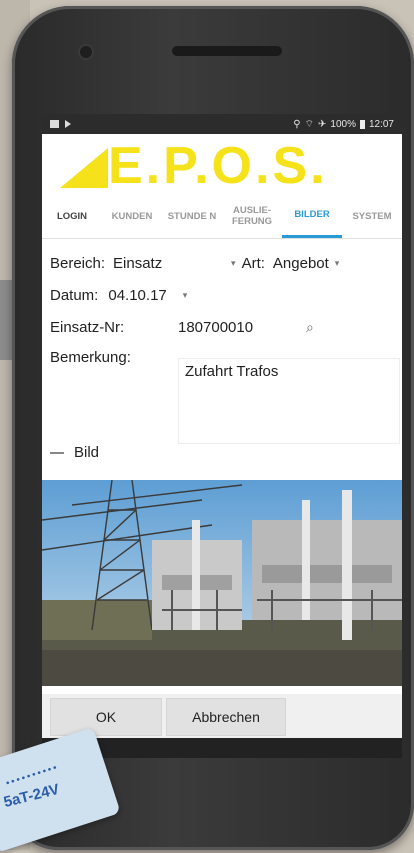 Image resolution: width=414 pixels, height=853 pixels. I want to click on clock: 12:07, so click(381, 124).